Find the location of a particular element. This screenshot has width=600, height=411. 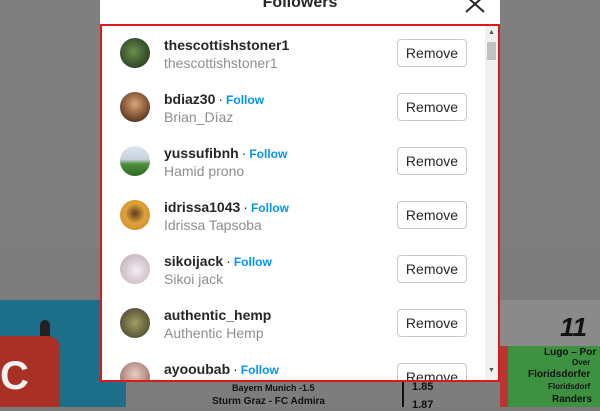

bg-right-line: Floridsdorf is located at coordinates (569, 386).